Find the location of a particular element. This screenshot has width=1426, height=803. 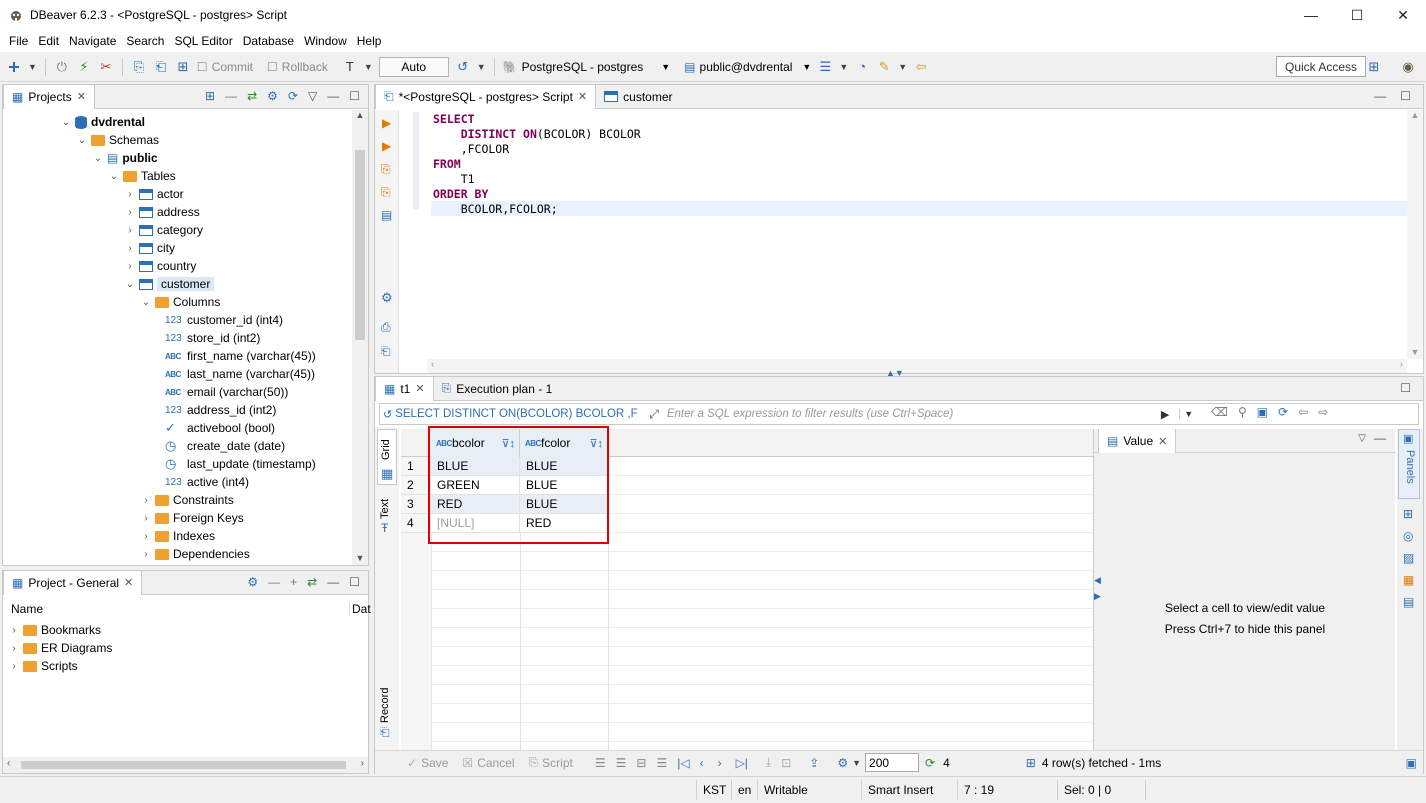

cancel-button: Cancel is located at coordinates (495, 763).